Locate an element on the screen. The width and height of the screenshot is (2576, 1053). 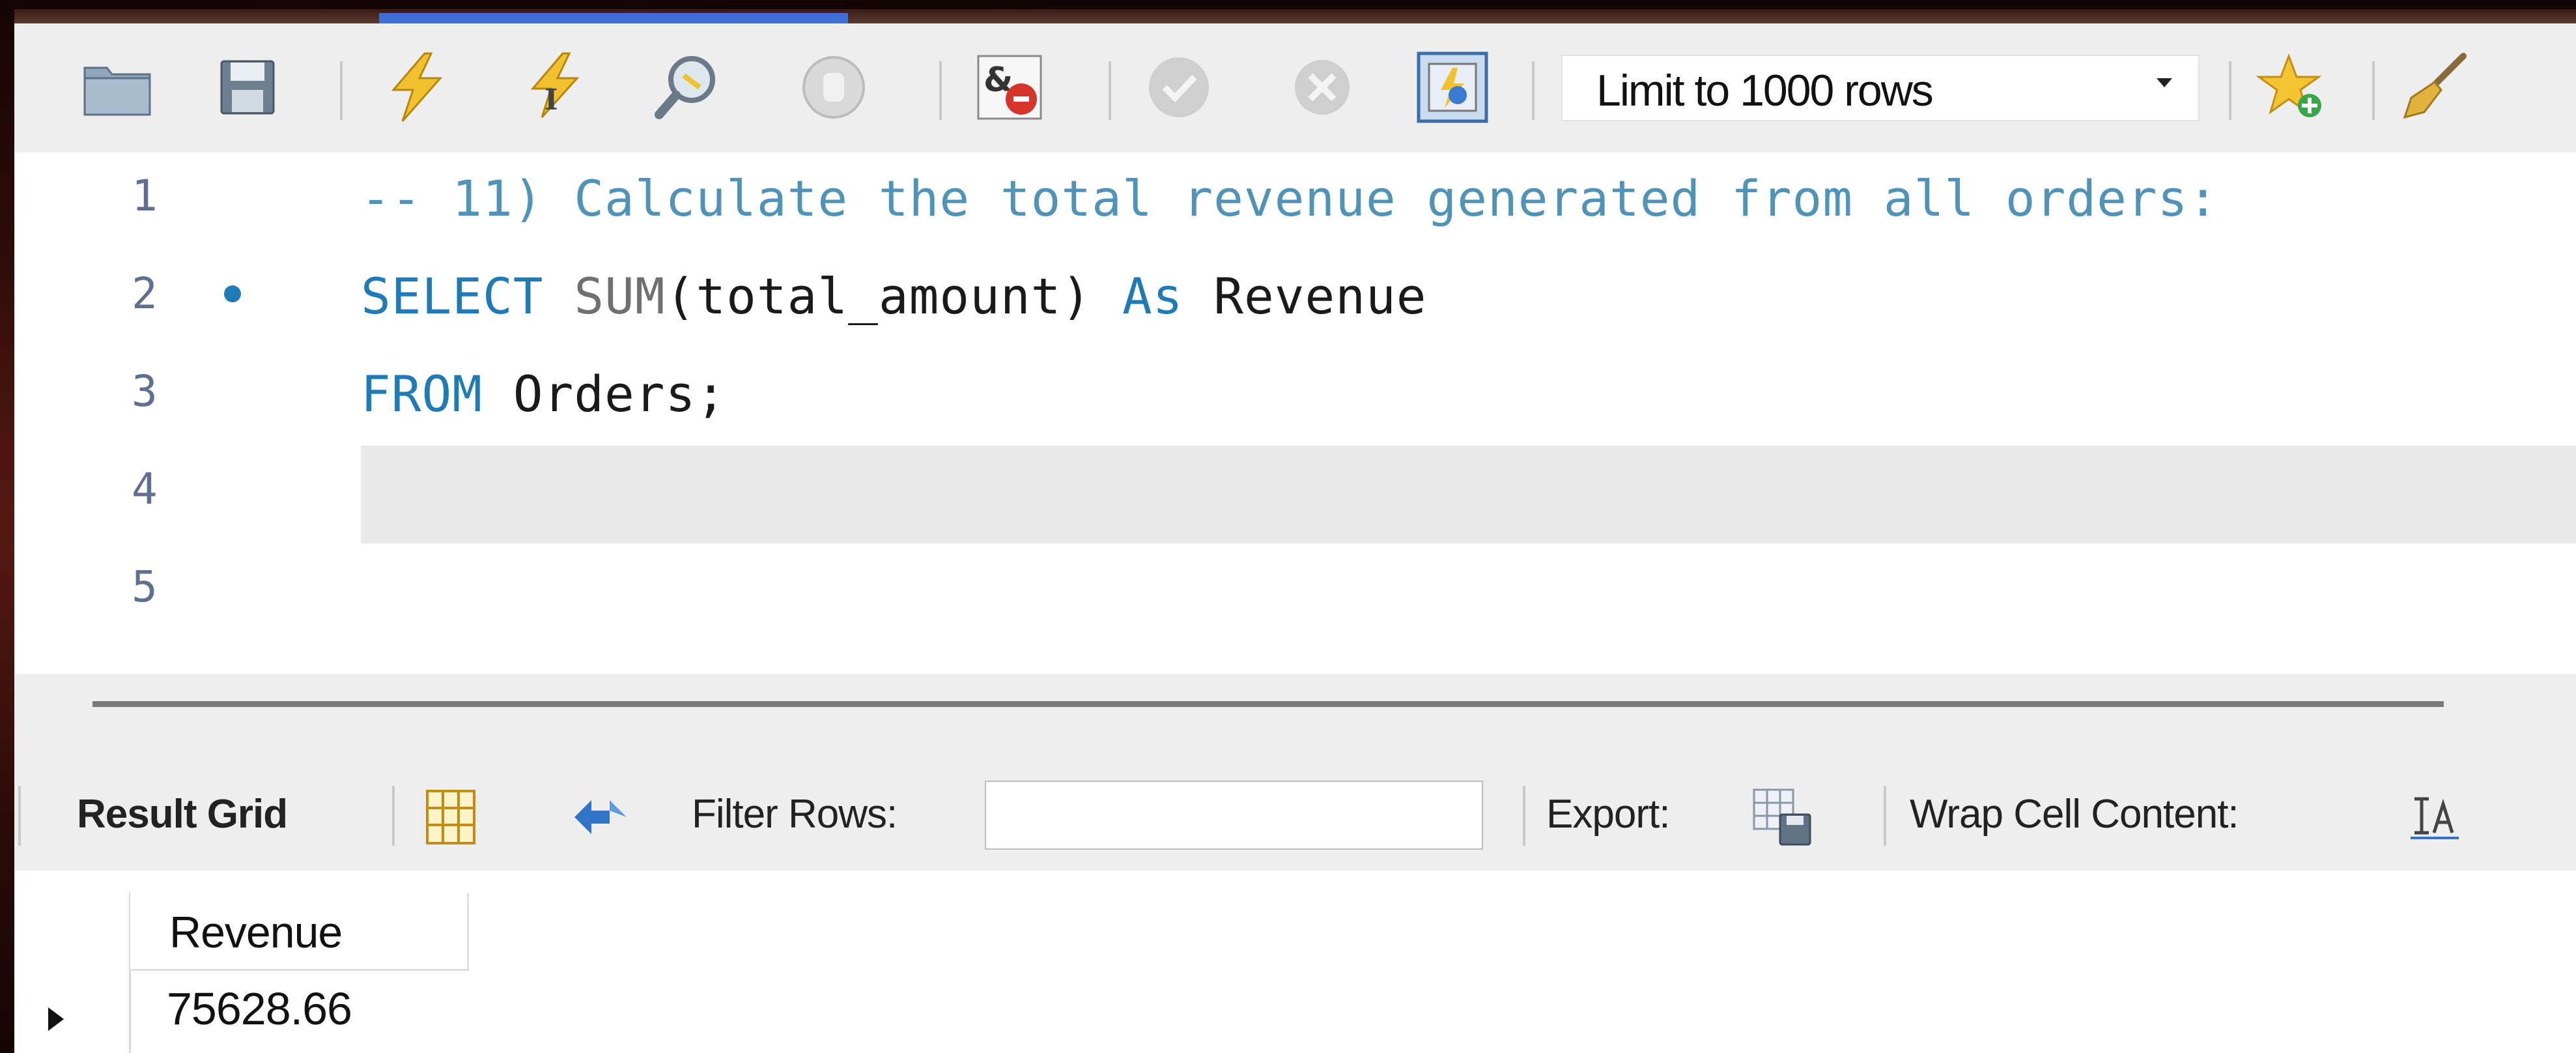
column-header-revenue: Revenue is located at coordinates (299, 932).